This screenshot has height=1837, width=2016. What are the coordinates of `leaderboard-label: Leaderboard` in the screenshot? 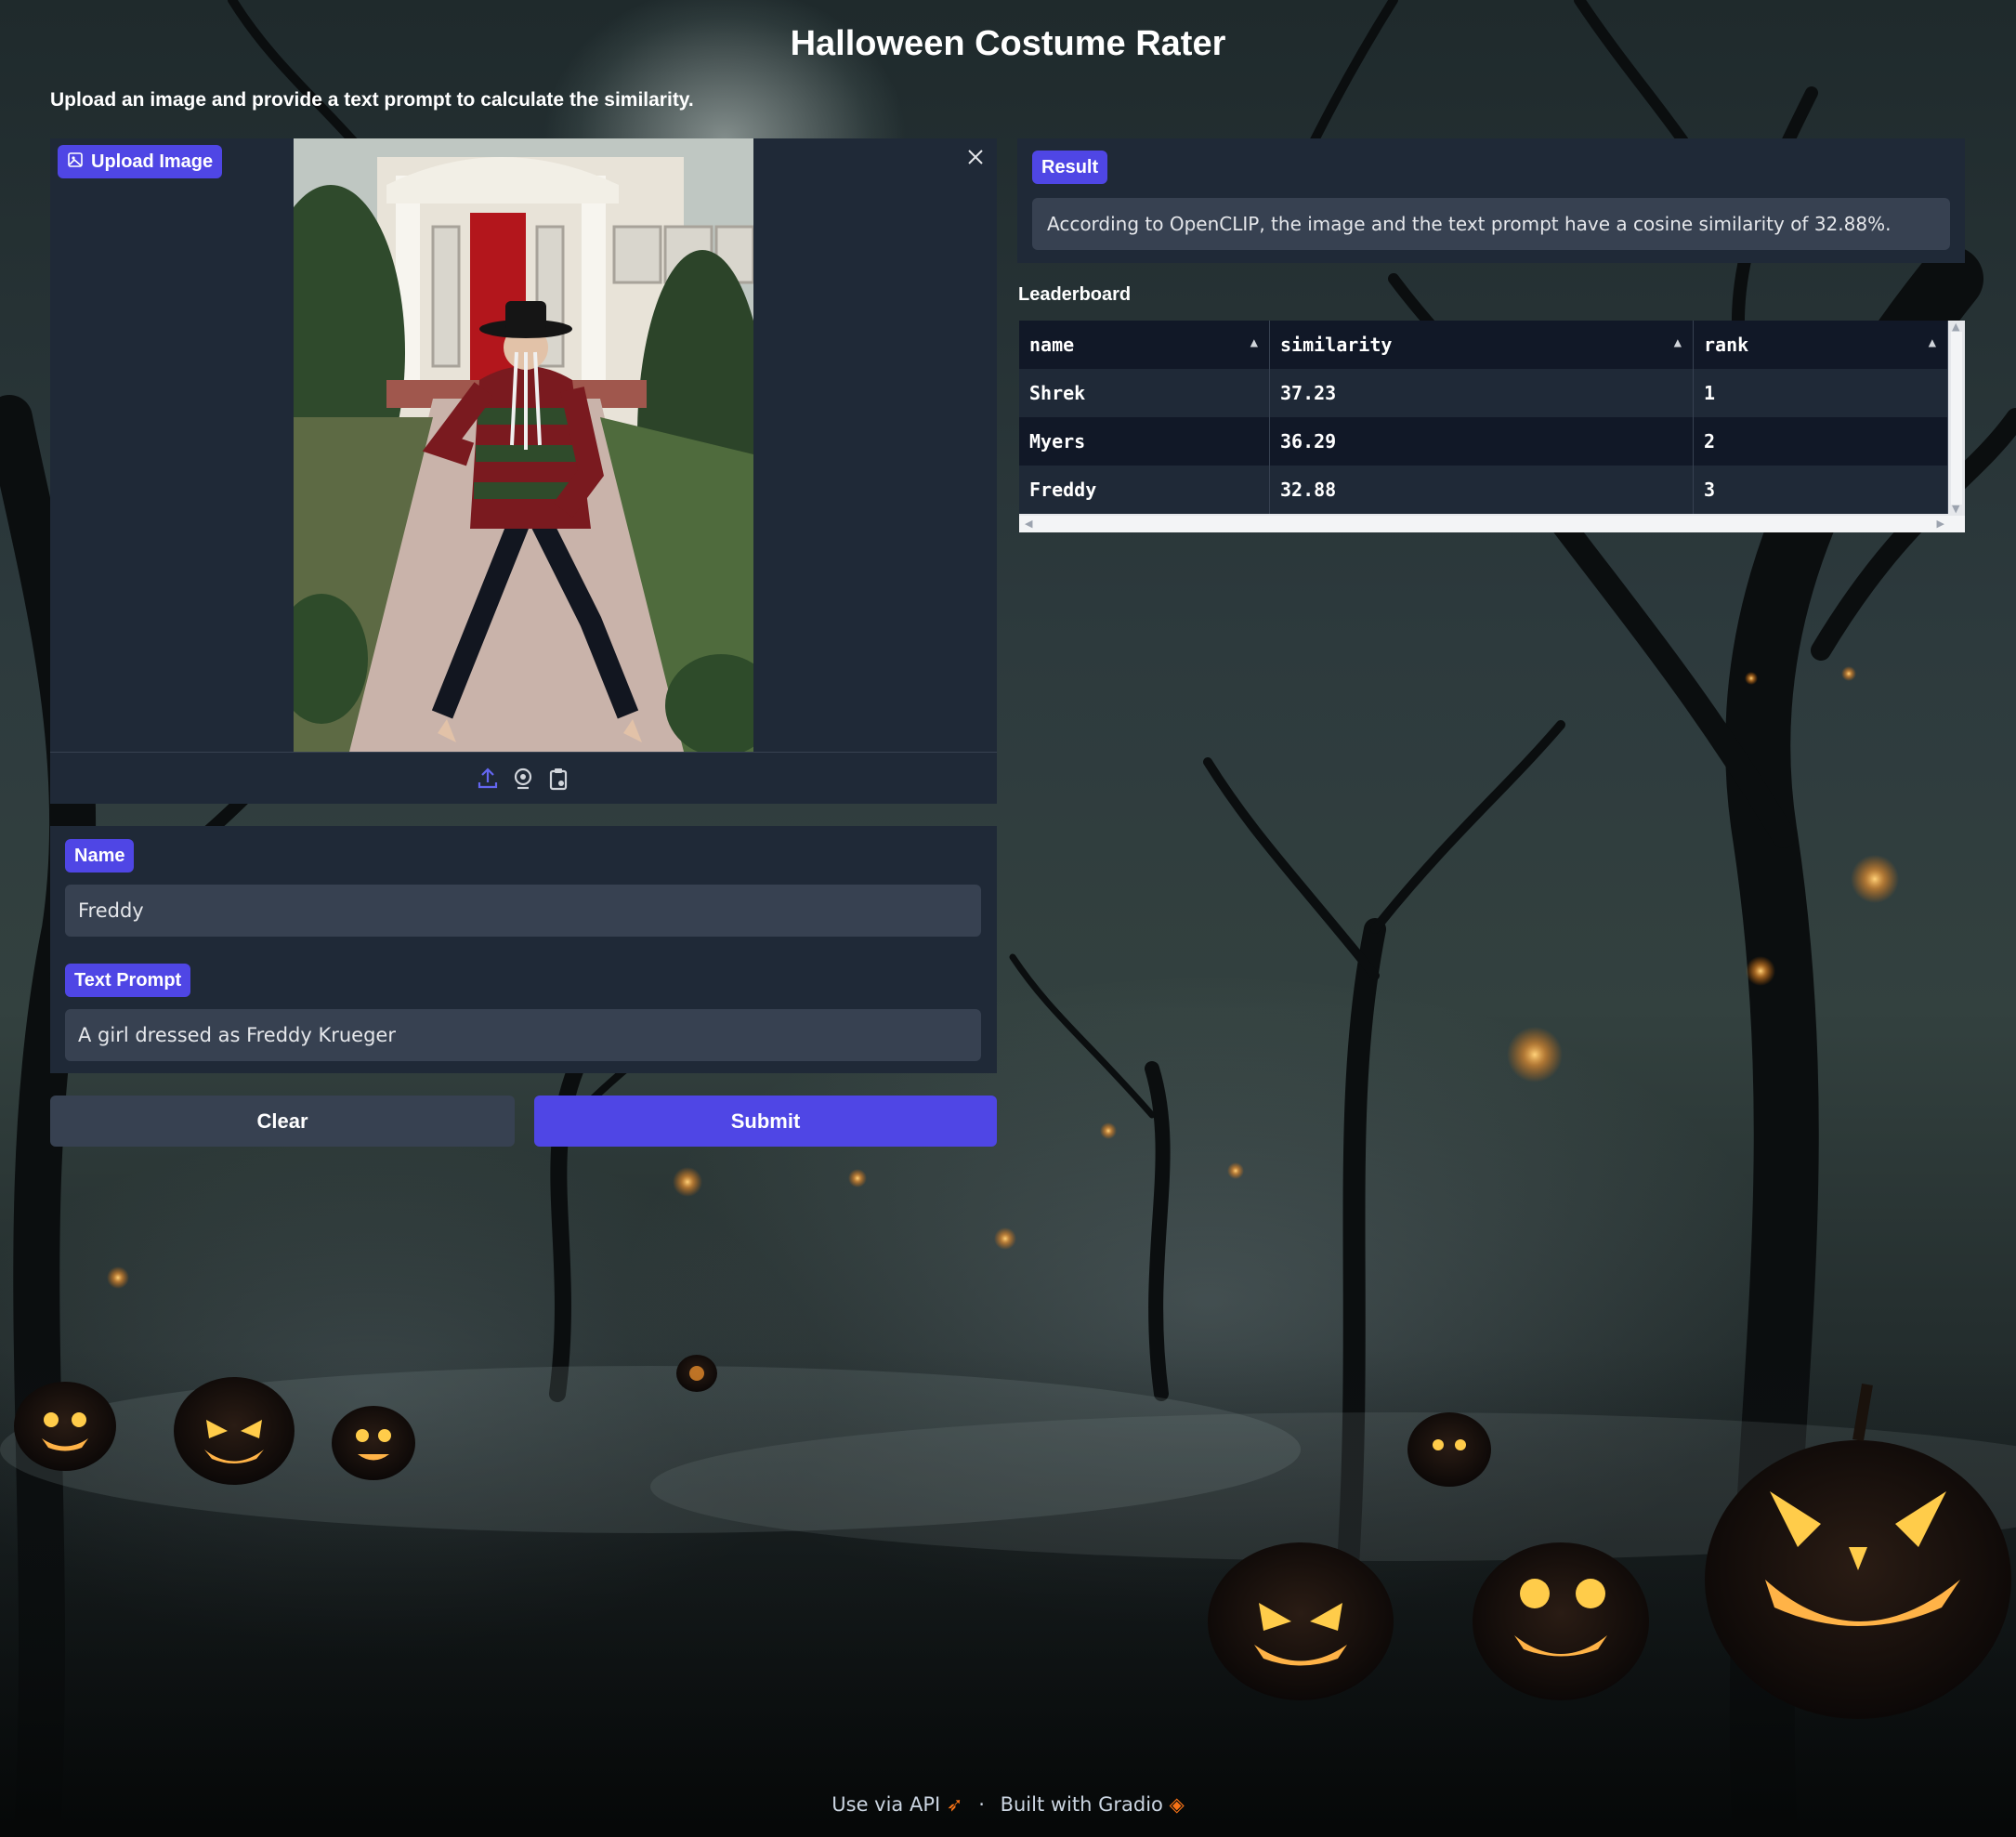 It's located at (1075, 294).